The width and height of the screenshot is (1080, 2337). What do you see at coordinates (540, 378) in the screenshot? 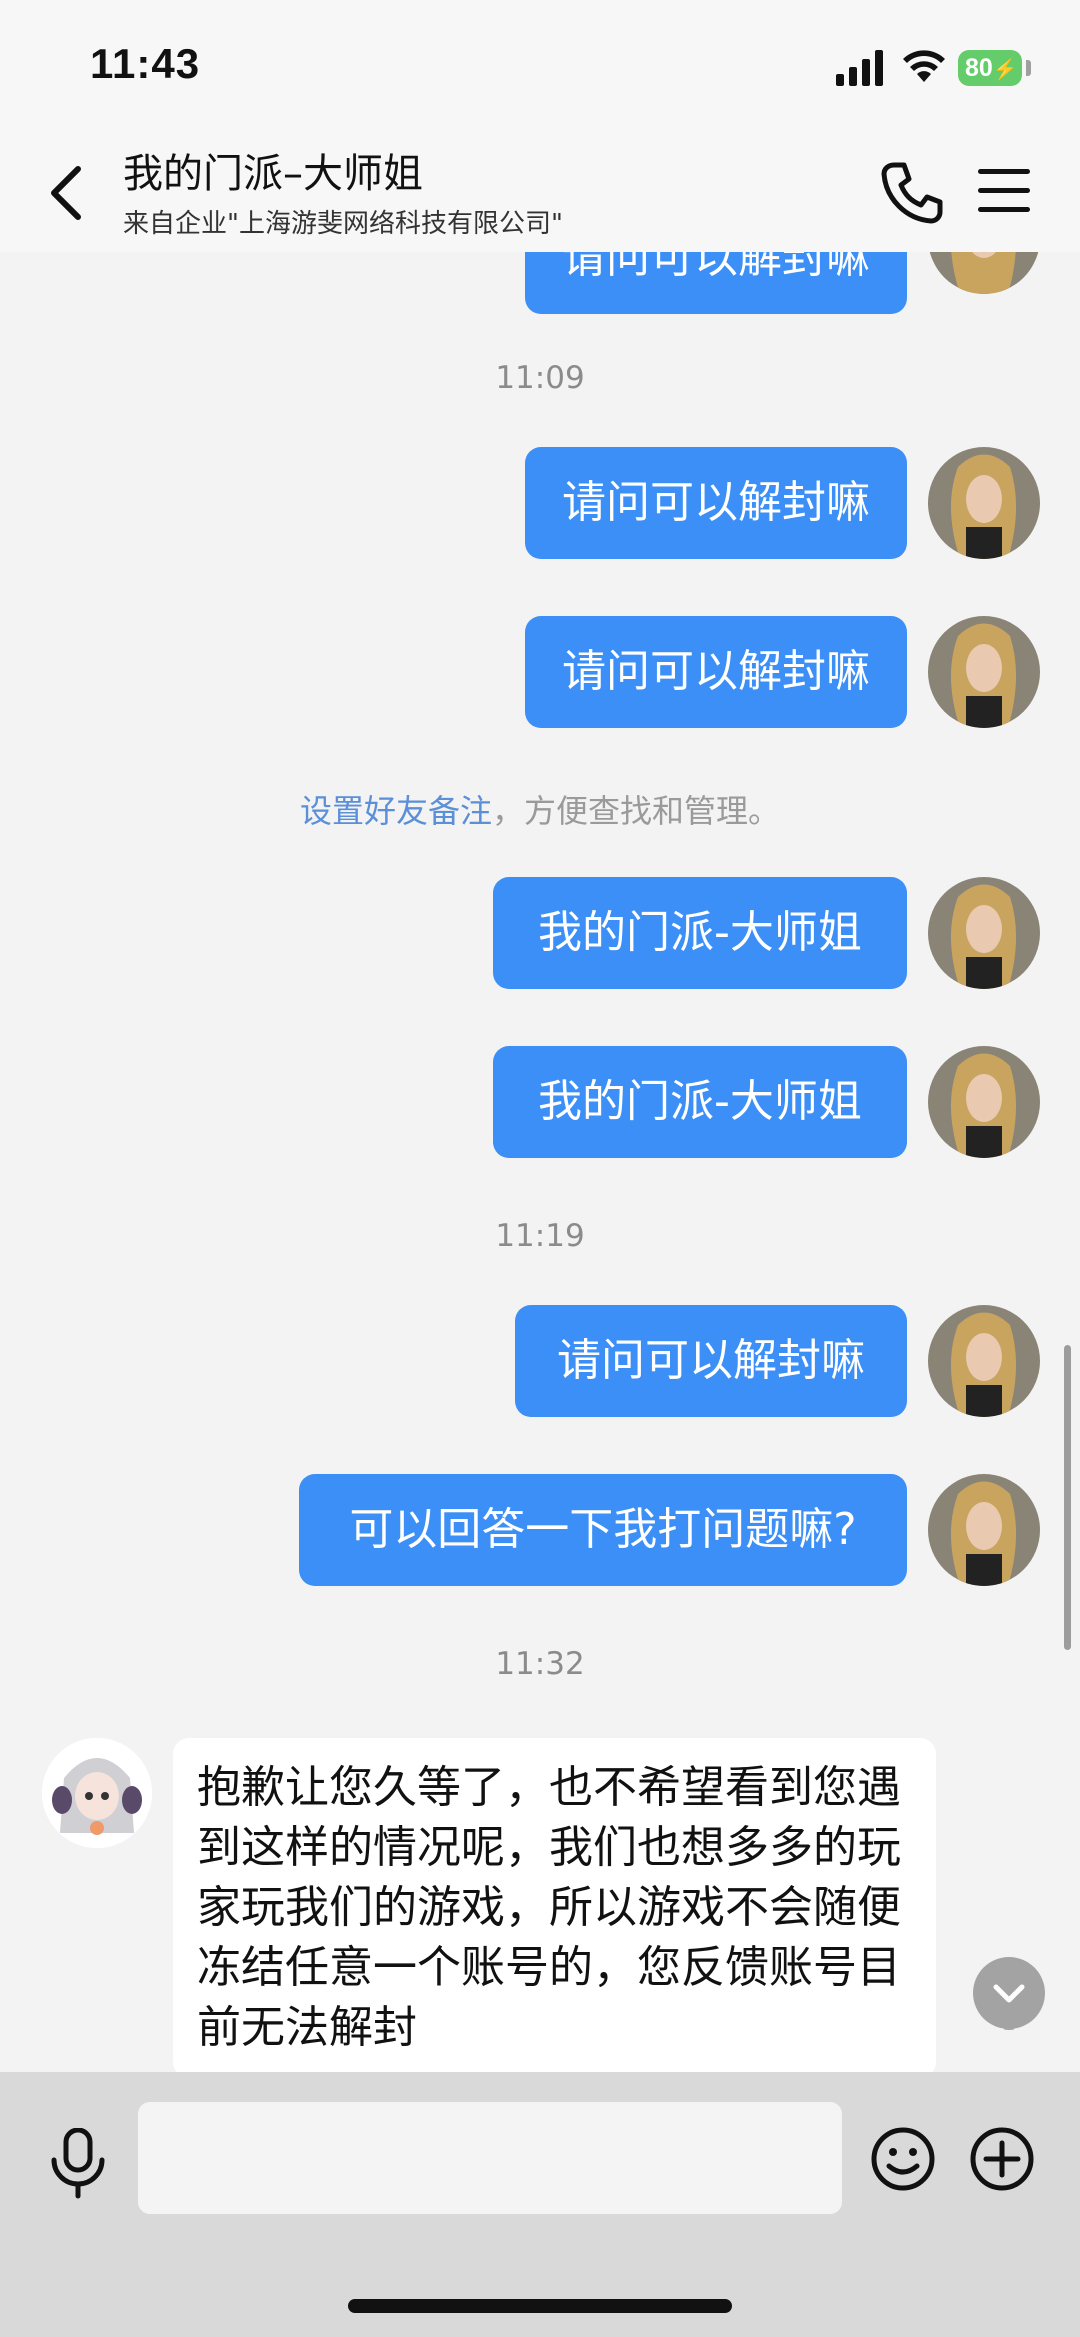
I see `timestamp: 11:09` at bounding box center [540, 378].